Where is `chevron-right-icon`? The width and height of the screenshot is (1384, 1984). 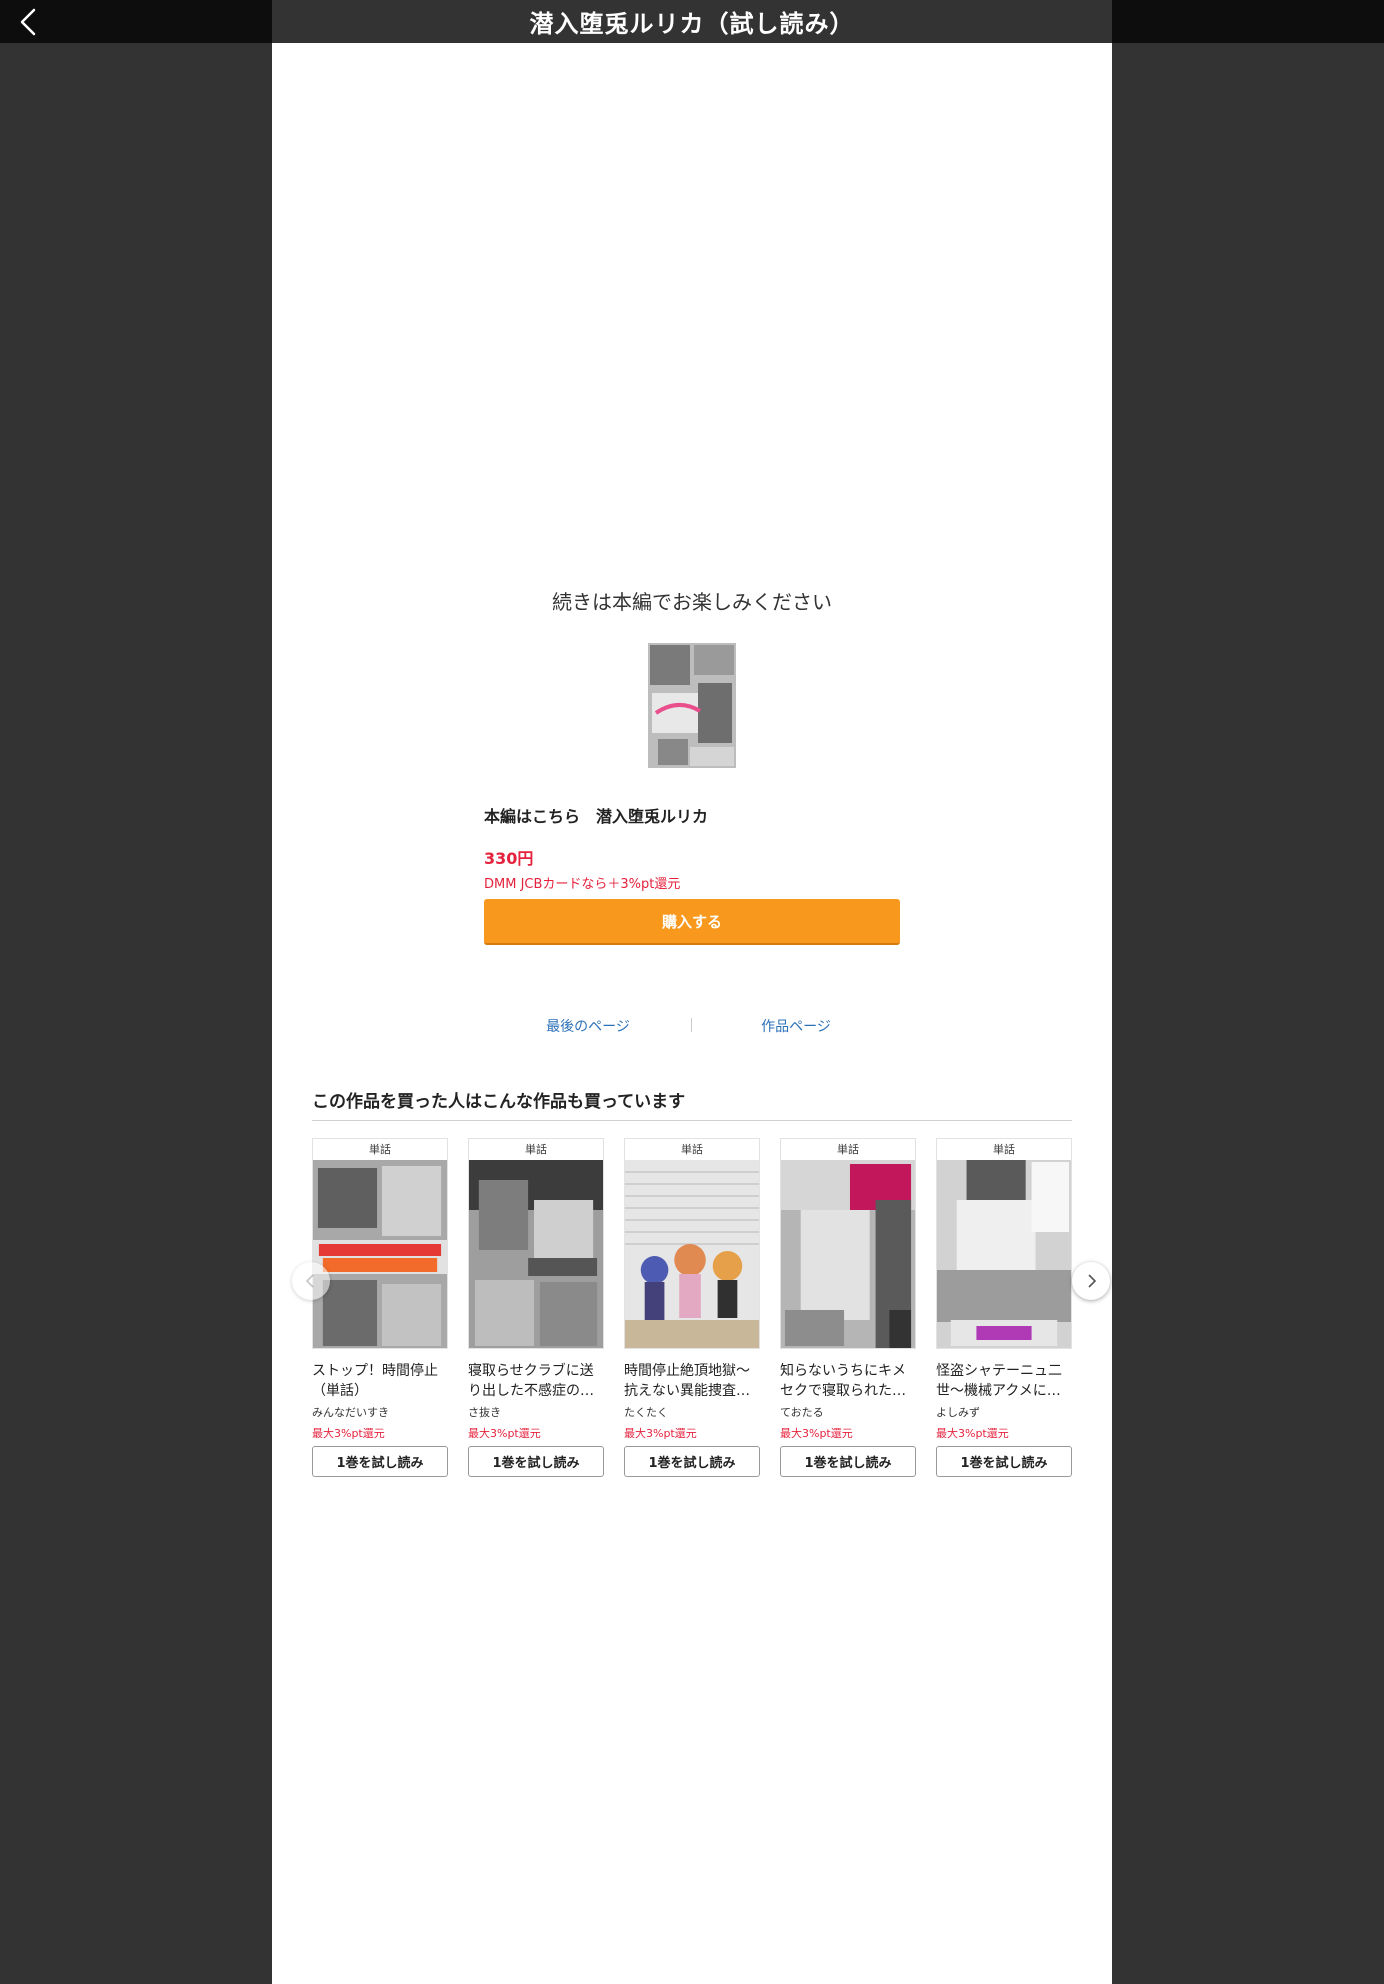
chevron-right-icon is located at coordinates (1092, 1281).